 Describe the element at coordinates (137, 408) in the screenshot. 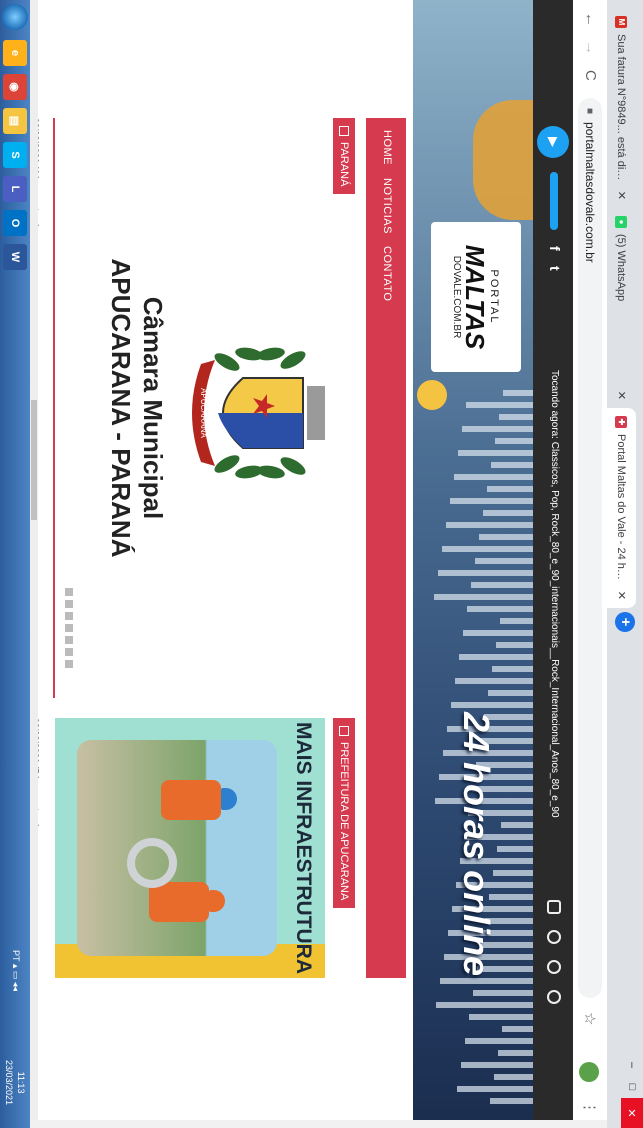

I see `story-title: Câmara Municipal APUCARANA - PARANÁ` at that location.